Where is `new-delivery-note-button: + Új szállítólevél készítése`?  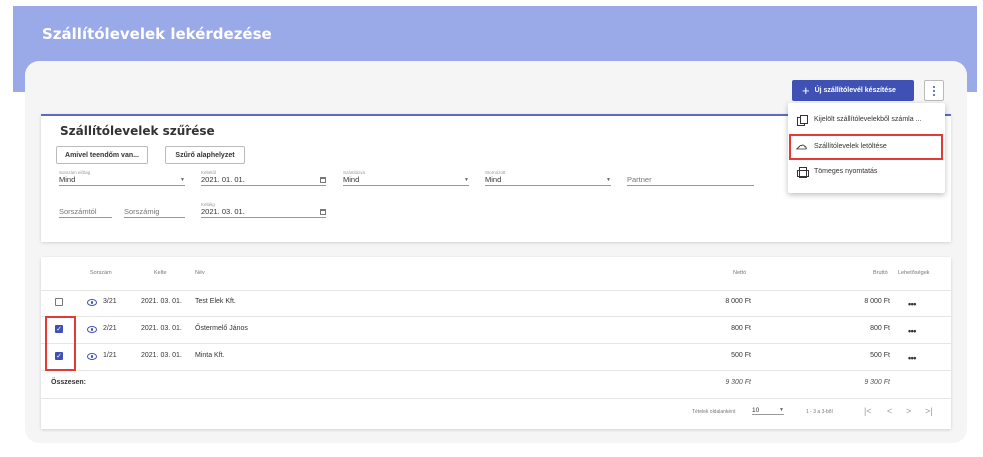 new-delivery-note-button: + Új szállítólevél készítése is located at coordinates (853, 90).